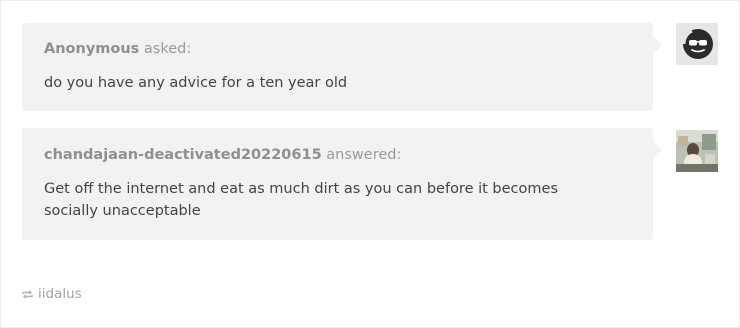 This screenshot has height=328, width=740. I want to click on reblog-source: iidalus, so click(51, 294).